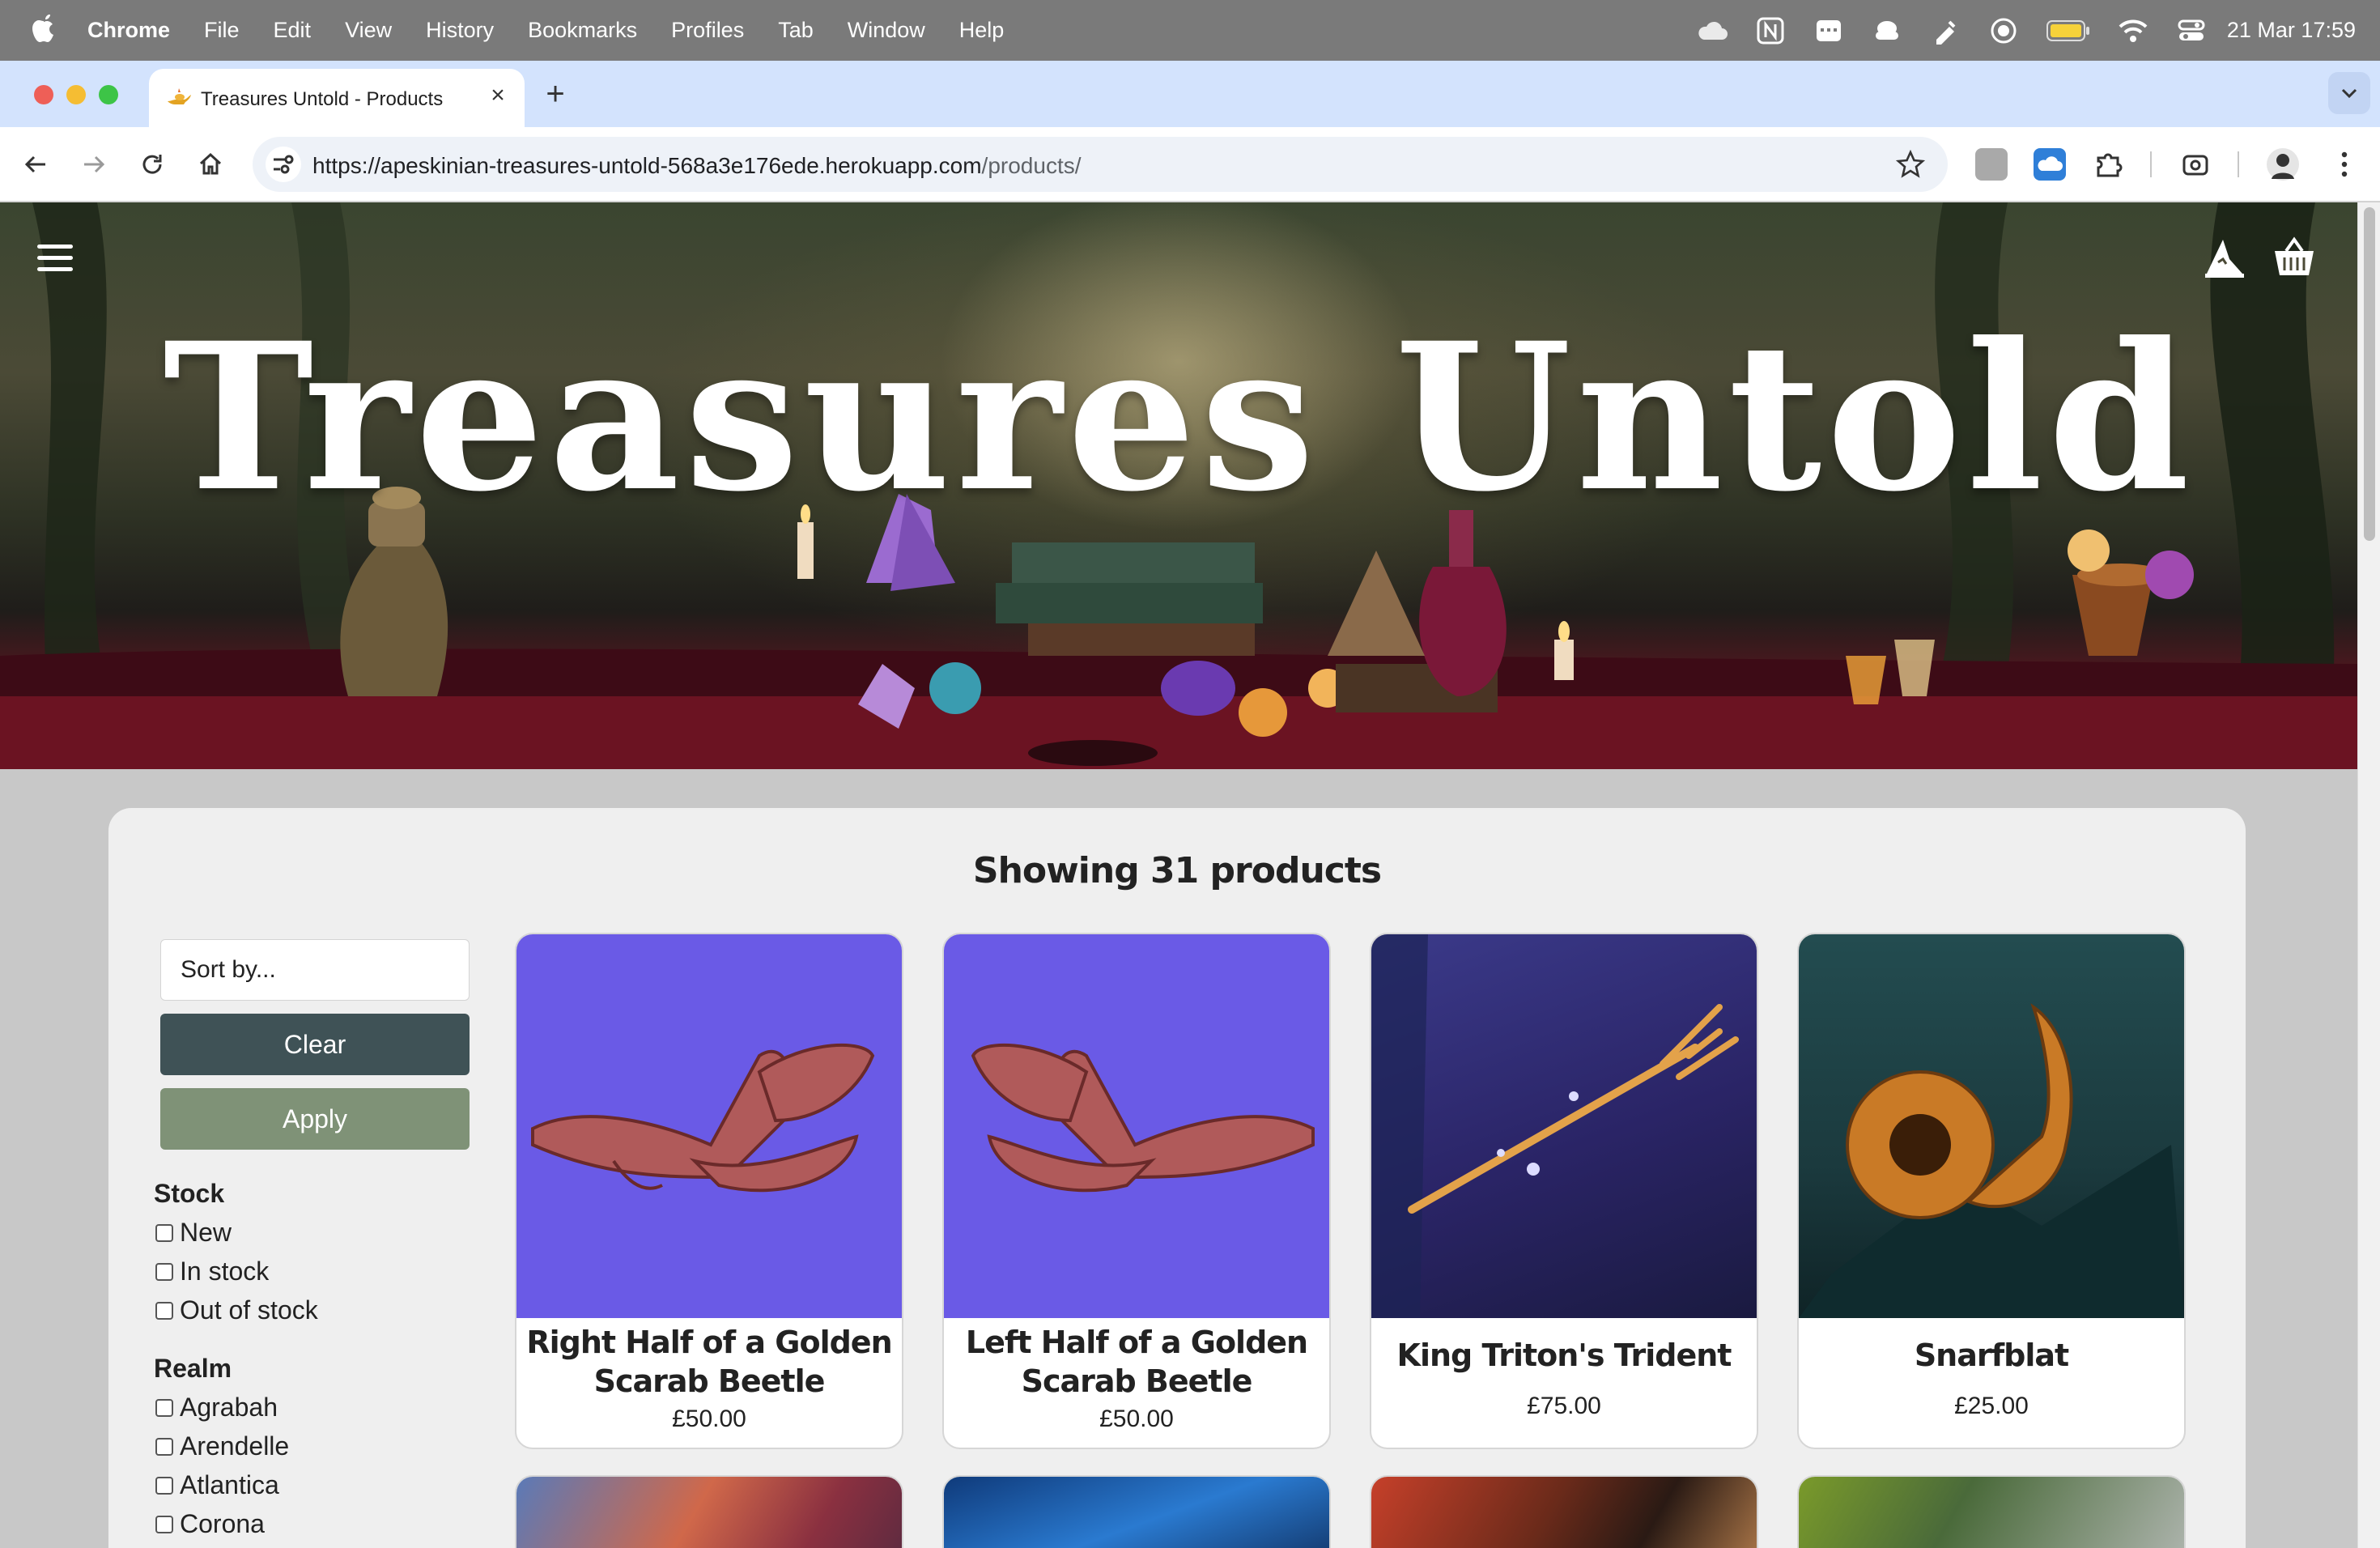  I want to click on filter-in-stock: In stock, so click(212, 1272).